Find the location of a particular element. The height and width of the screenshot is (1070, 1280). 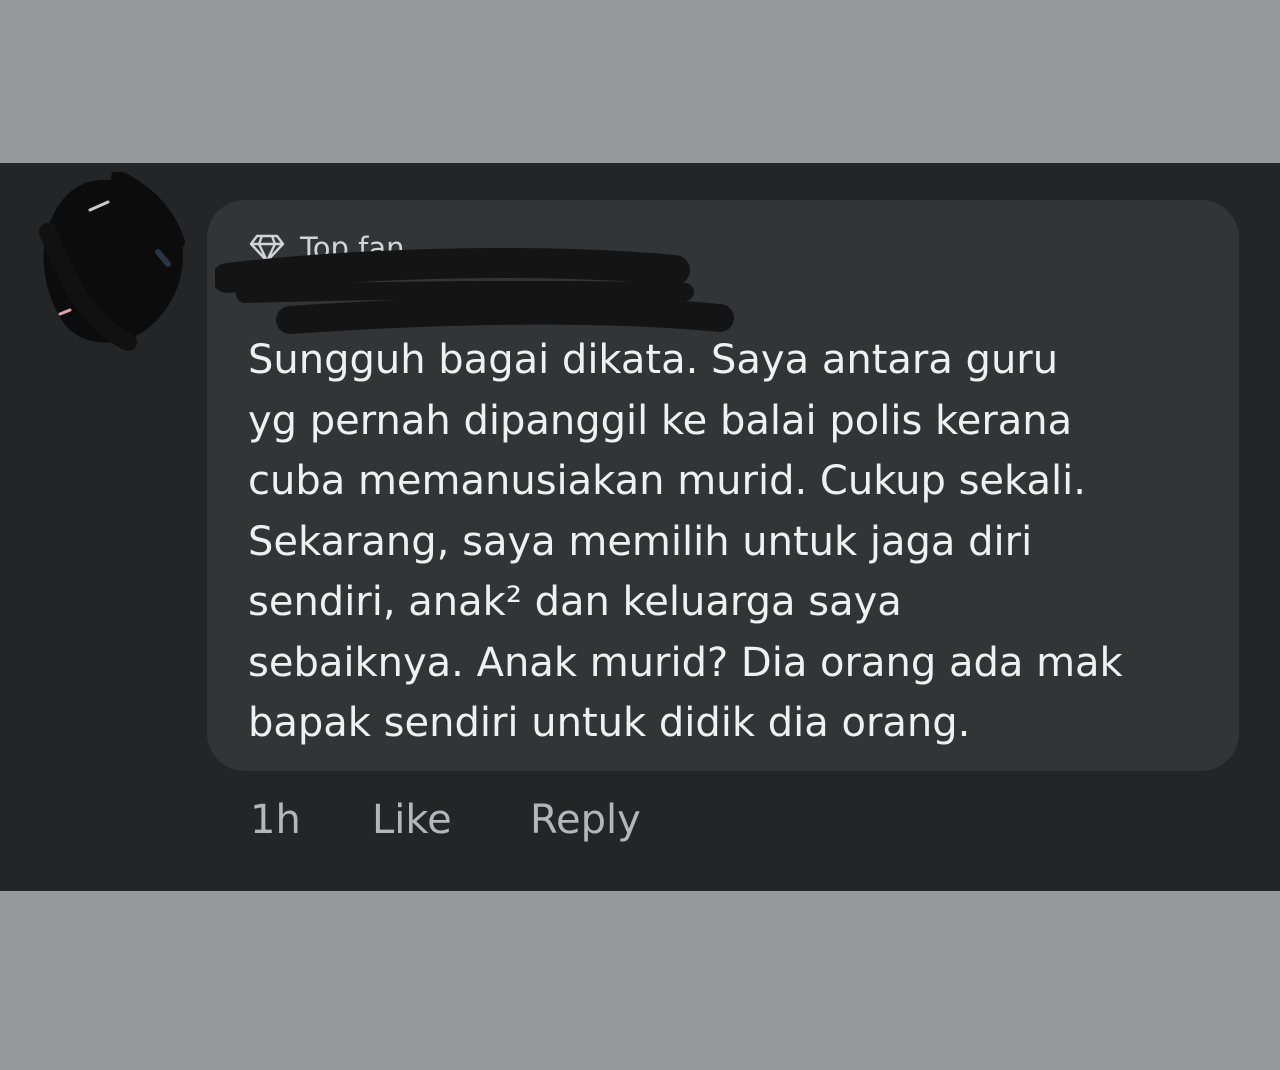

avatar-redacted is located at coordinates (113, 262).